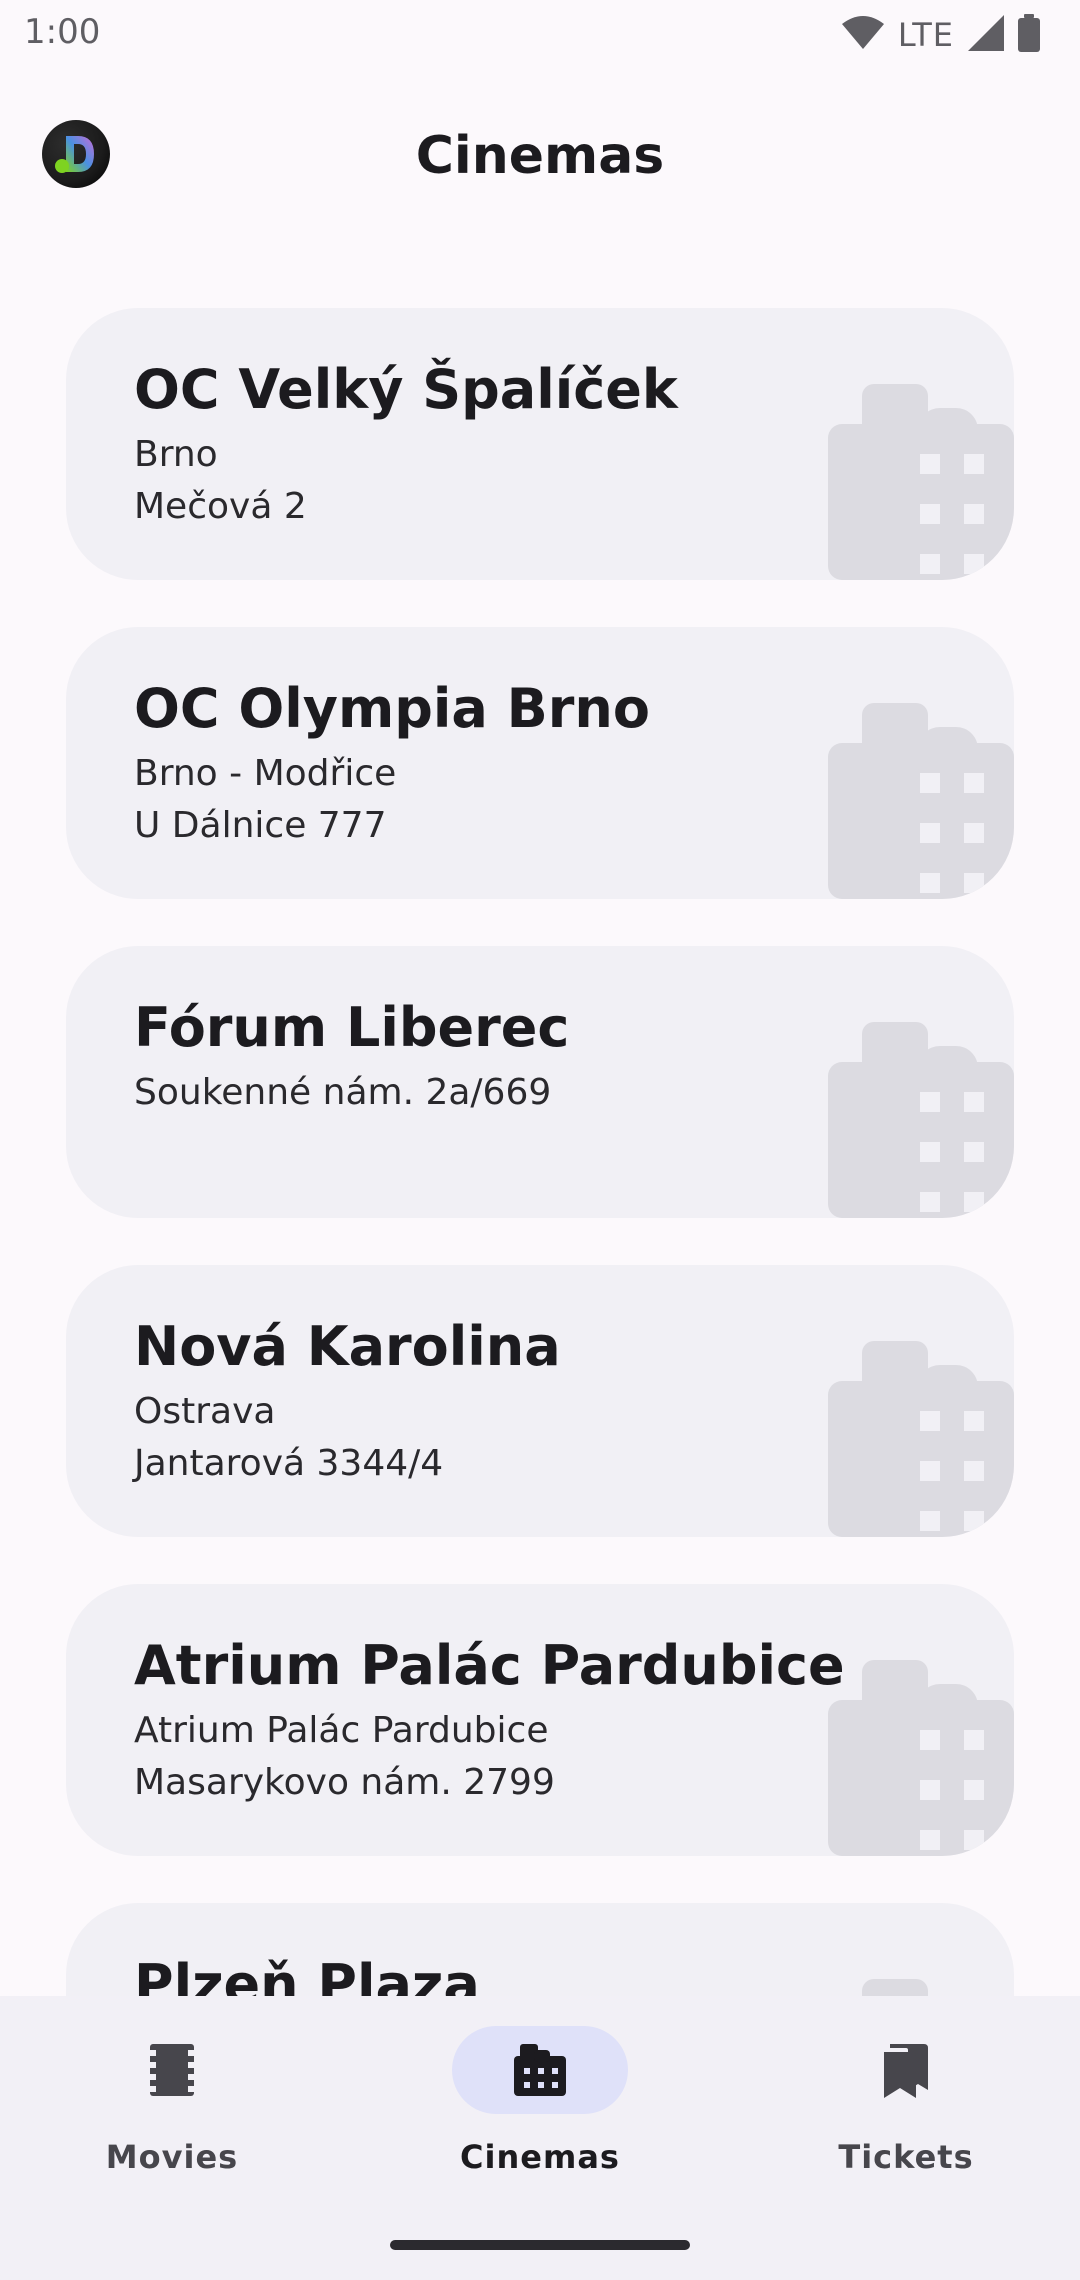 Image resolution: width=1080 pixels, height=2280 pixels. Describe the element at coordinates (260, 825) in the screenshot. I see `cinema-address: U Dálnice 777` at that location.